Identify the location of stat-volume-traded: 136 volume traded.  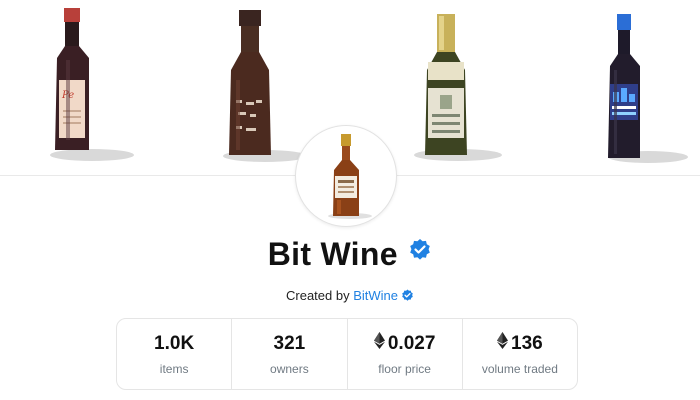
(520, 354).